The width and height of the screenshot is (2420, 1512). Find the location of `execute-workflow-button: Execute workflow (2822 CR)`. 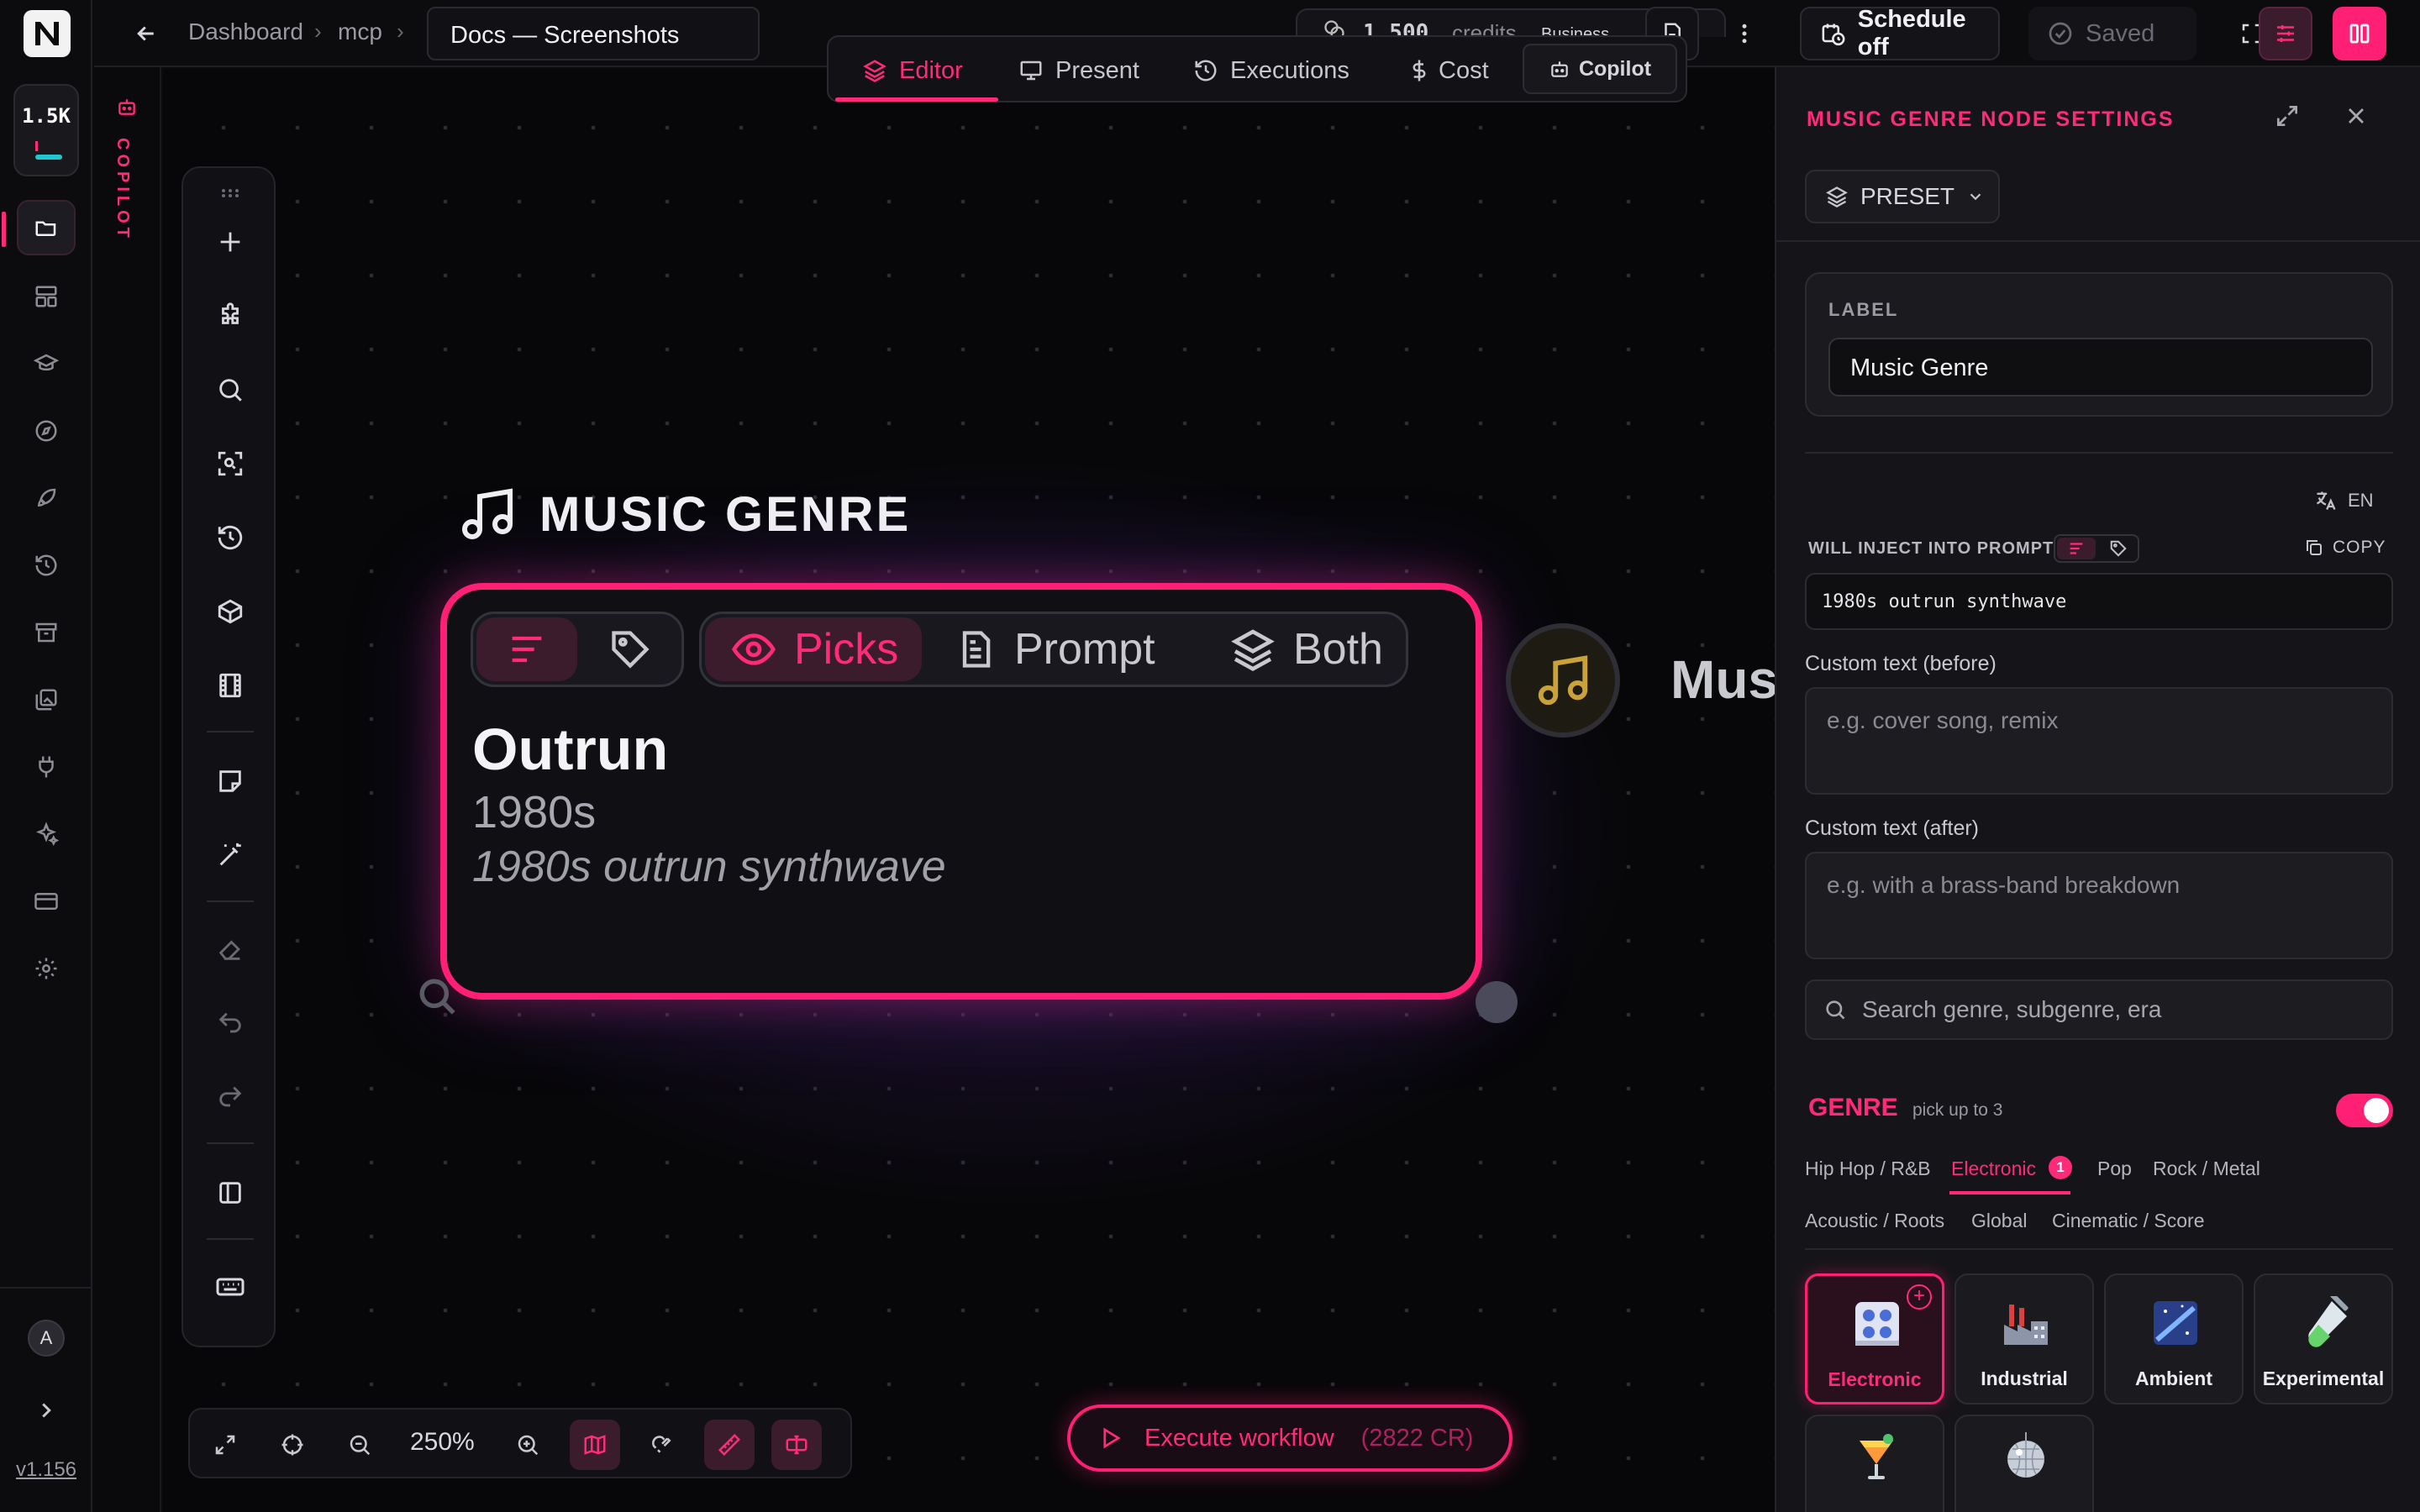

execute-workflow-button: Execute workflow (2822 CR) is located at coordinates (1289, 1438).